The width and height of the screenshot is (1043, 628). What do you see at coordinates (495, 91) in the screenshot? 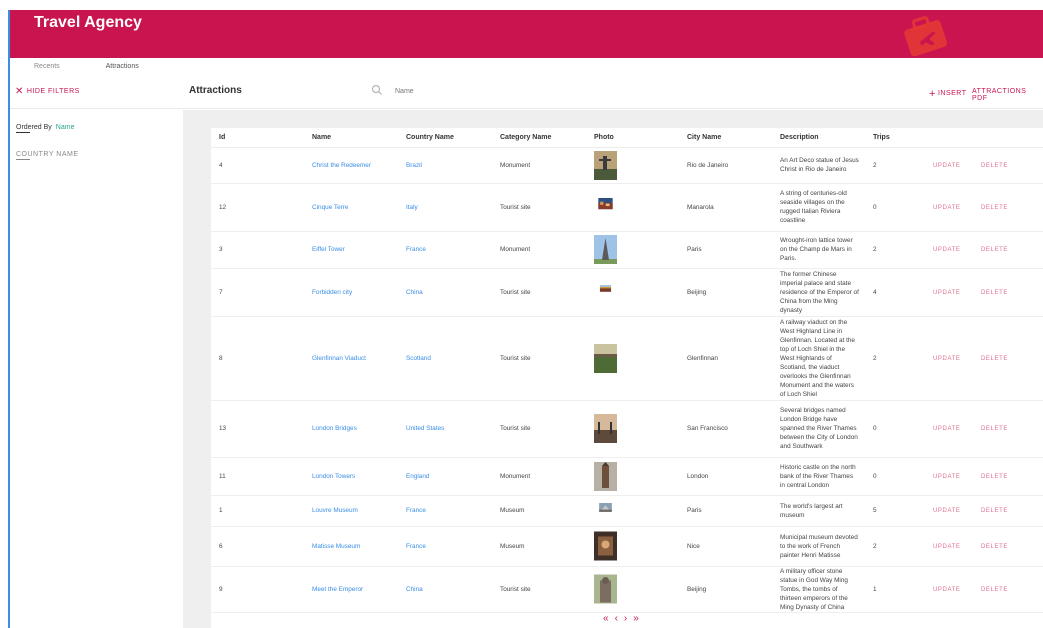
I see `search-input` at bounding box center [495, 91].